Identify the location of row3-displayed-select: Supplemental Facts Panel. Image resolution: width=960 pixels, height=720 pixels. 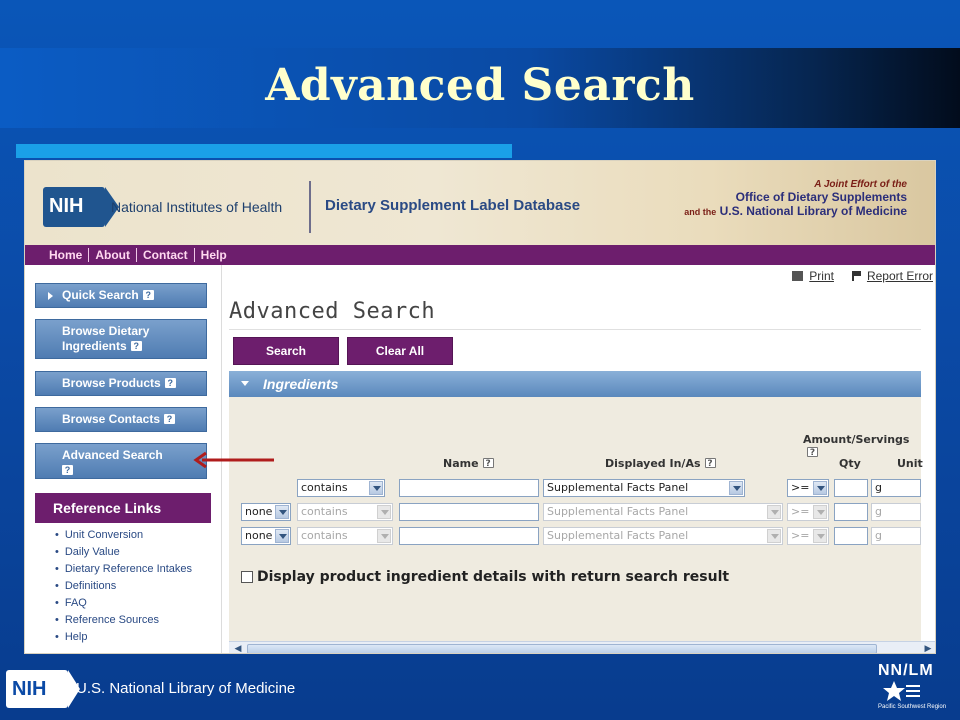
(663, 536).